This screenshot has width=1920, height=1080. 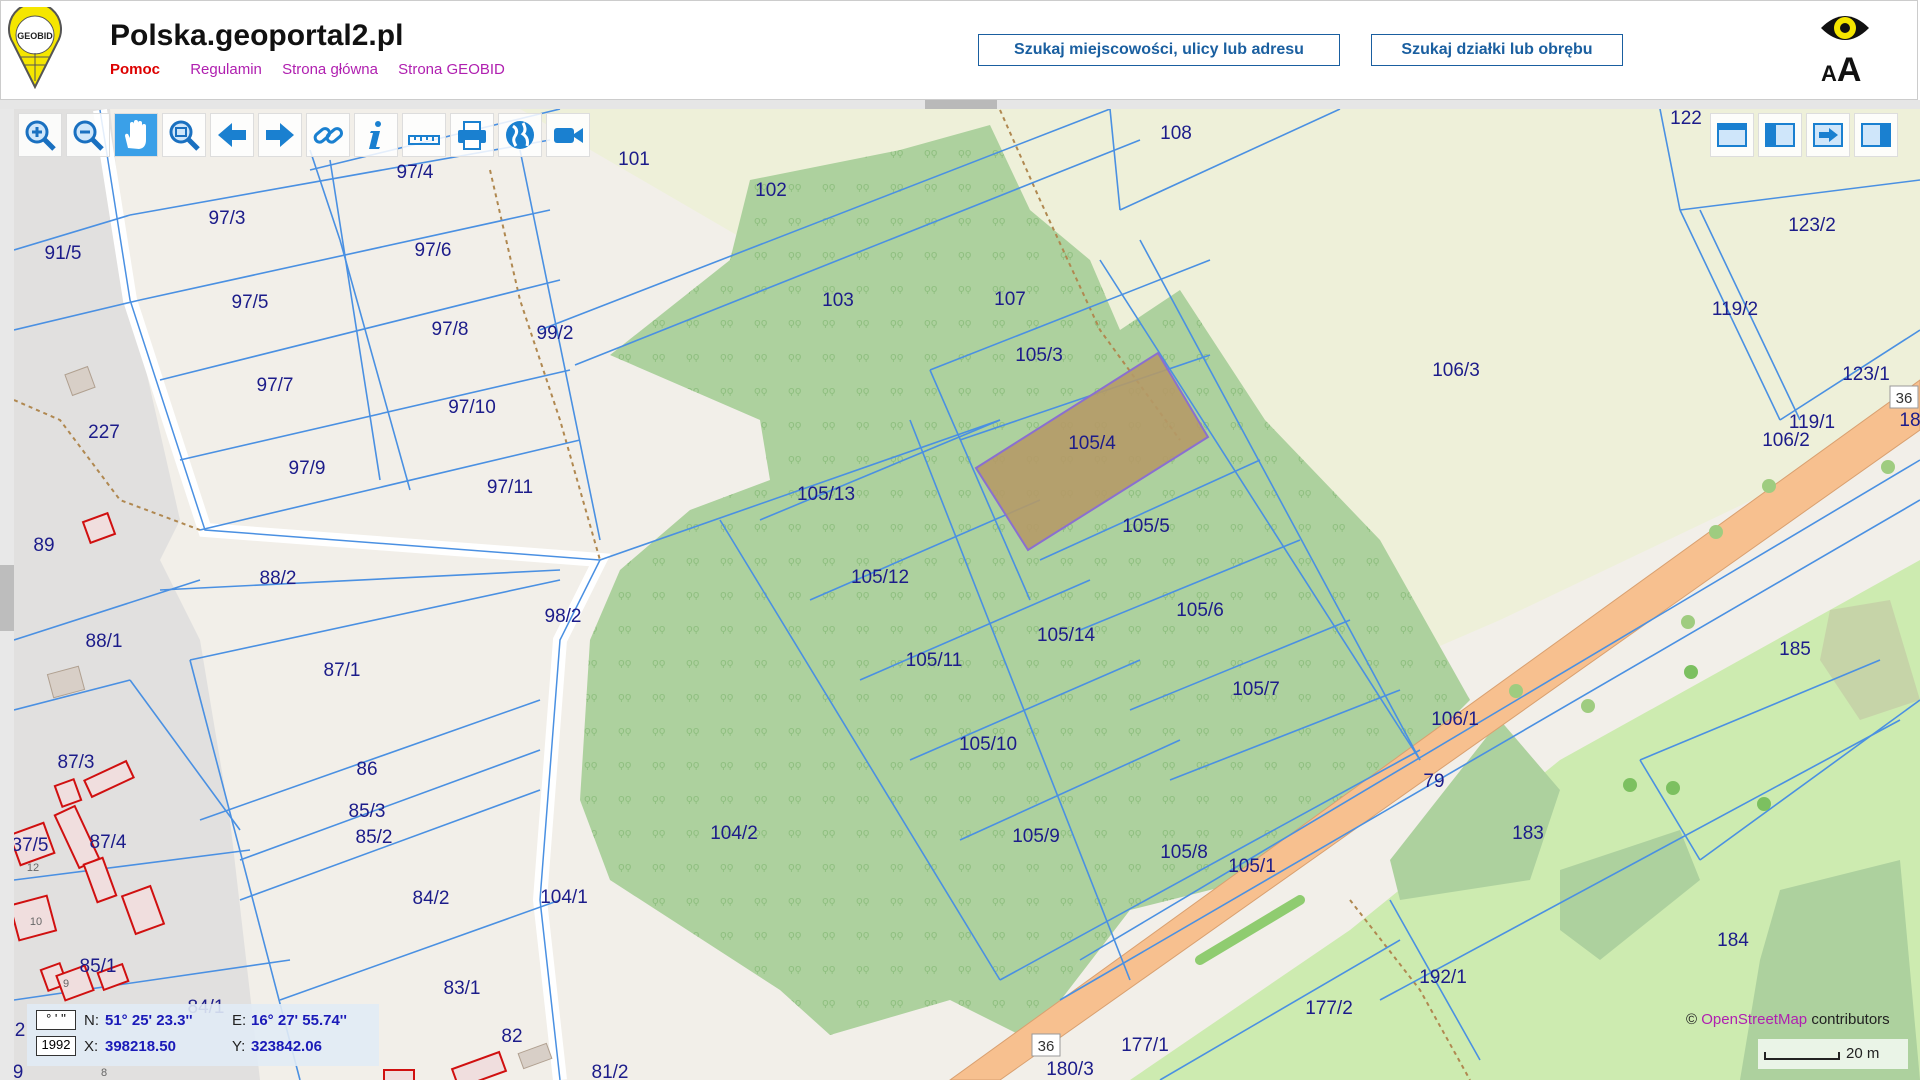 I want to click on parcel-label: 105/1, so click(x=1252, y=866).